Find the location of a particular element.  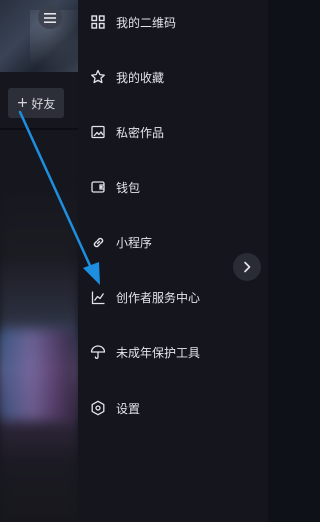

plus-icon: + is located at coordinates (22, 103).